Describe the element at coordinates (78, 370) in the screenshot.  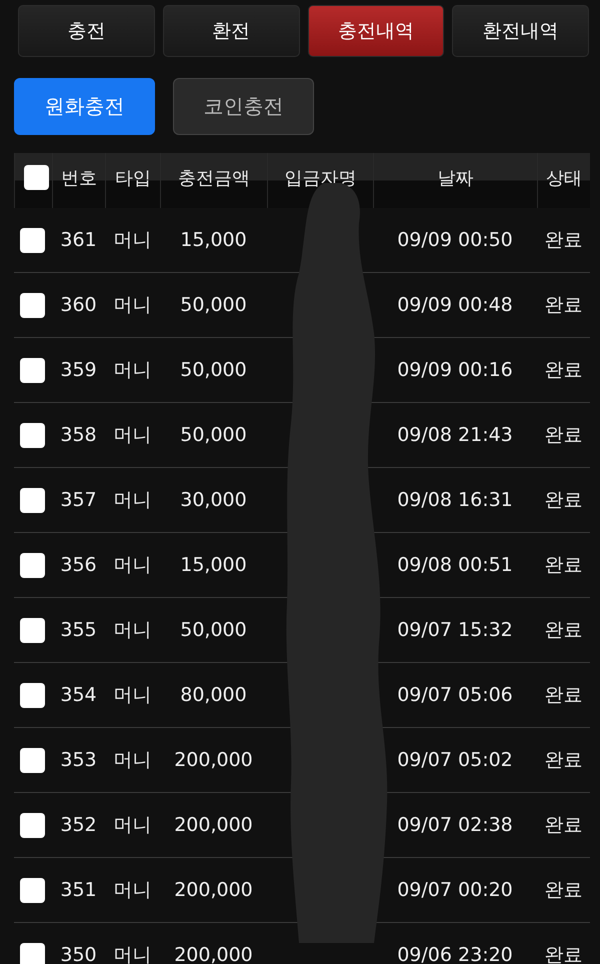
I see `table-cell-text: 359` at that location.